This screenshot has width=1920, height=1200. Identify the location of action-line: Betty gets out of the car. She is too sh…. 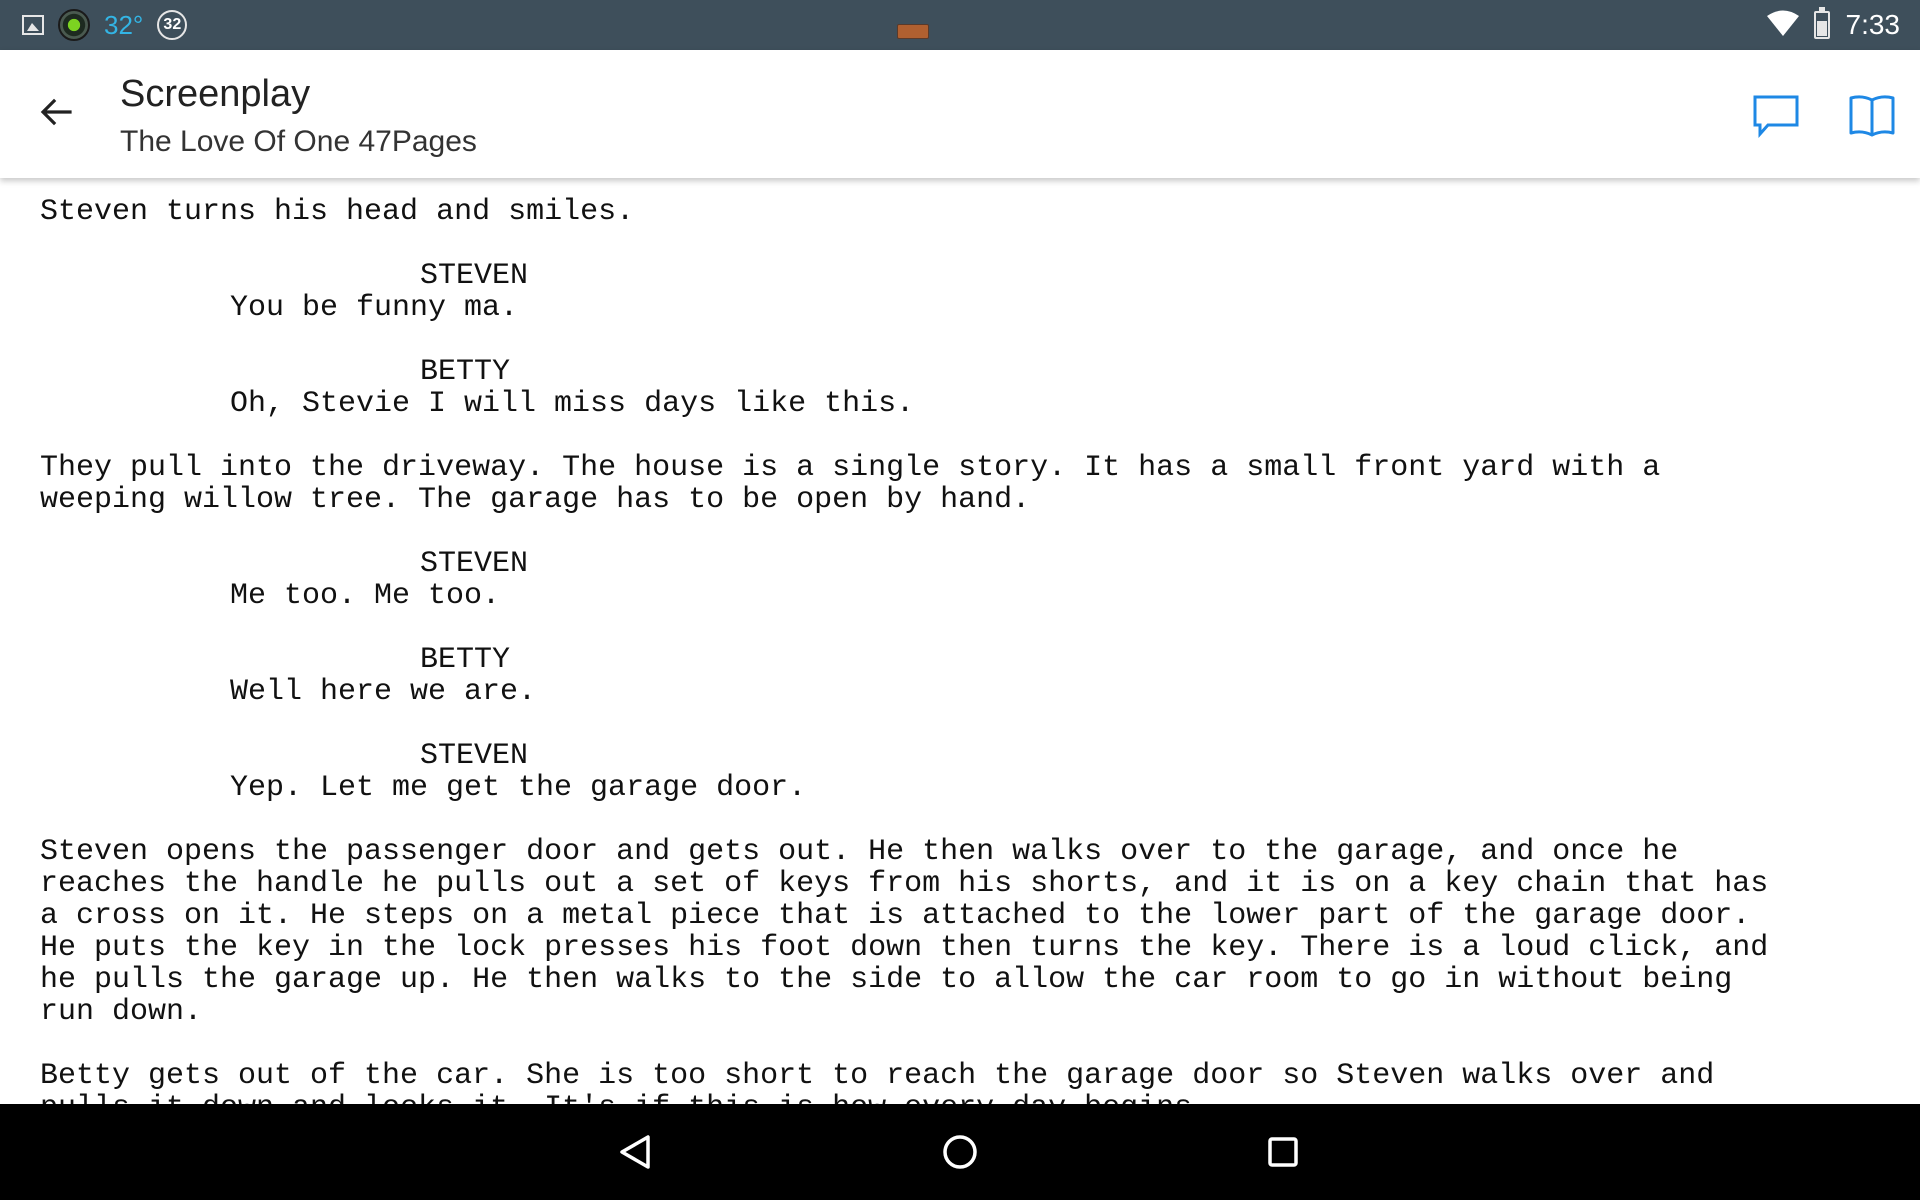
(877, 1076).